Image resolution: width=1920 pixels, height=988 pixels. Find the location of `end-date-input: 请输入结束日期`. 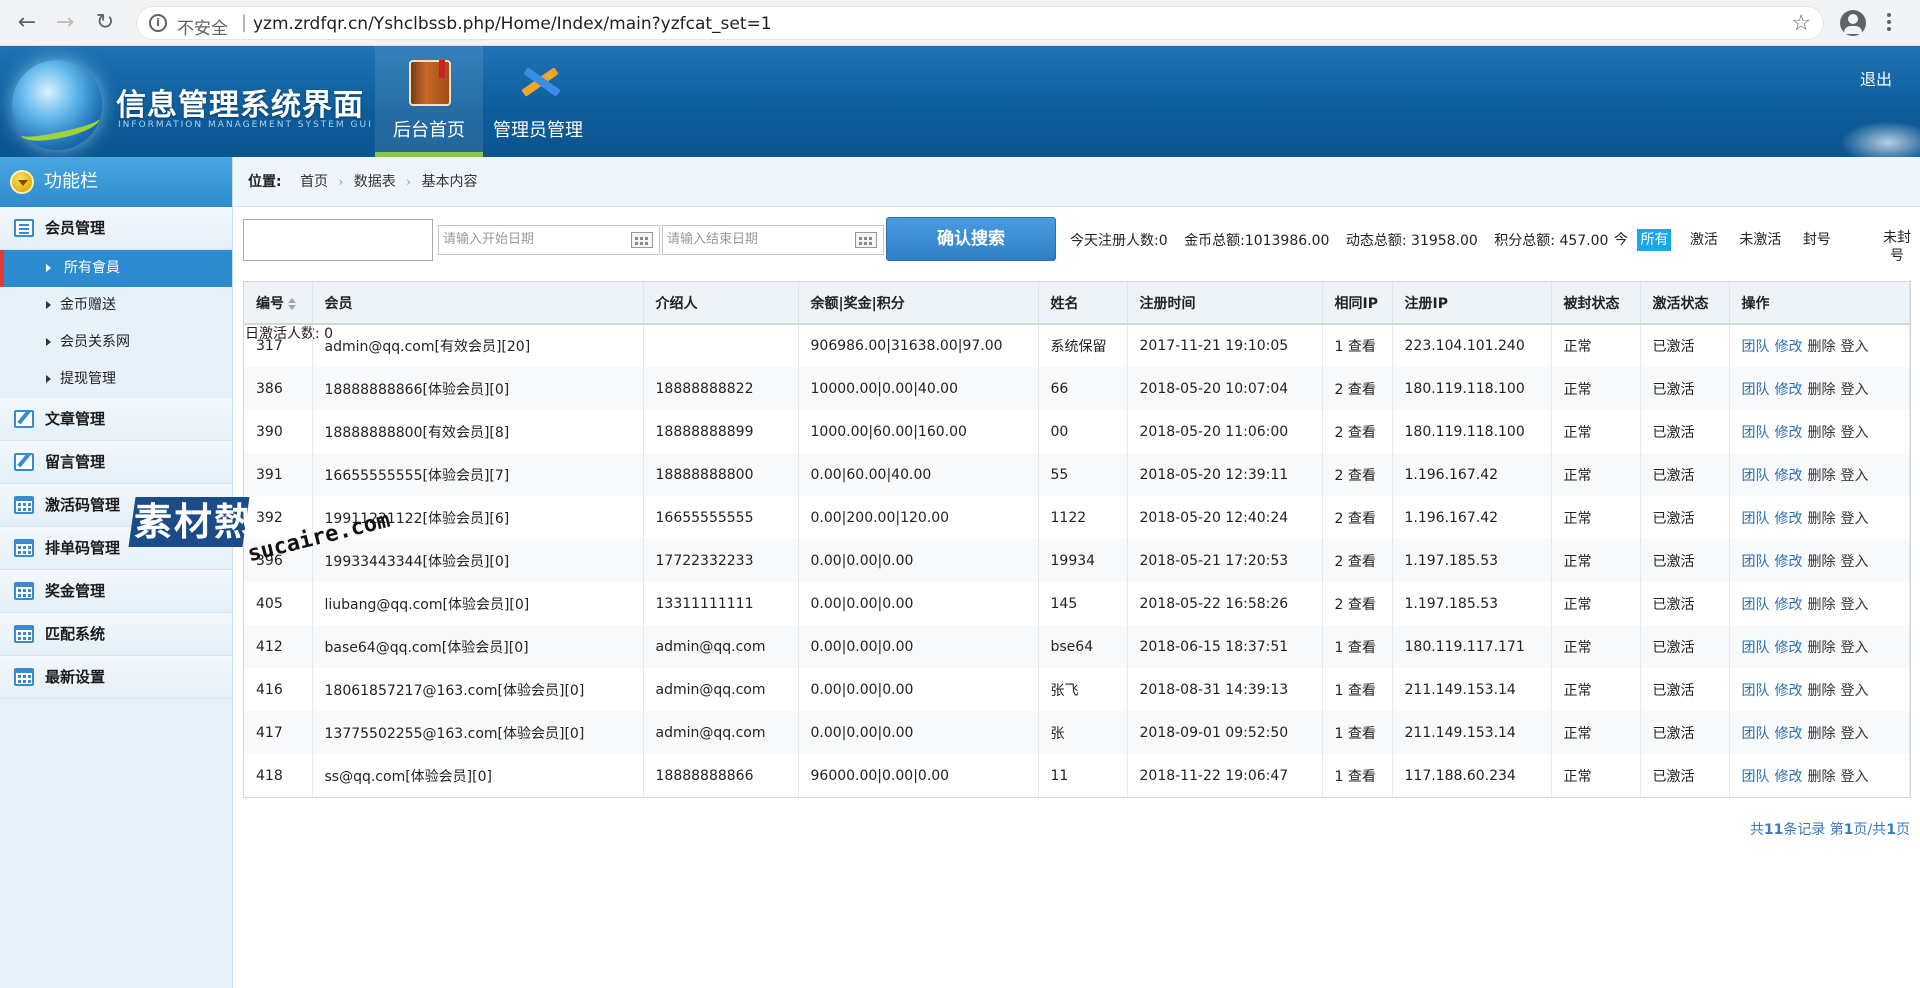

end-date-input: 请输入结束日期 is located at coordinates (773, 240).